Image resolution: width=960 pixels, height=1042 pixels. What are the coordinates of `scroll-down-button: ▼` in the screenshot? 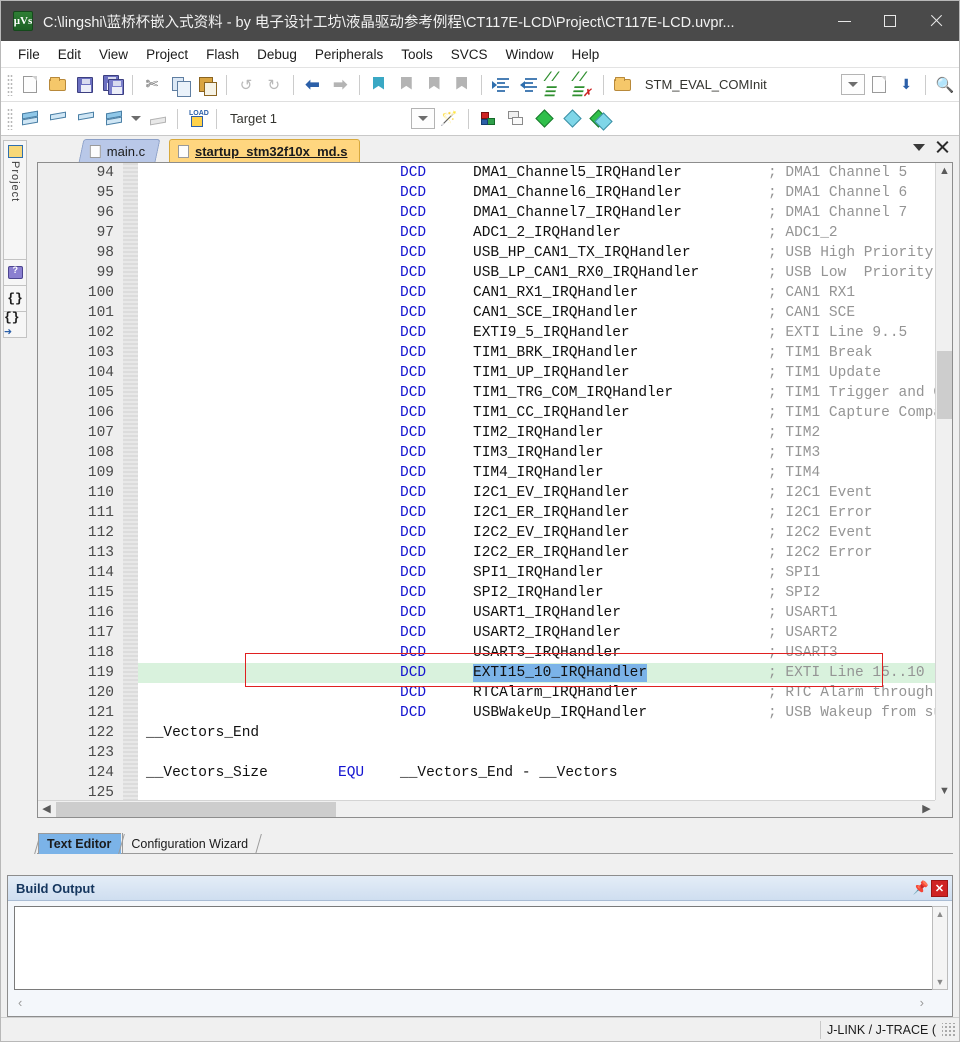 It's located at (944, 791).